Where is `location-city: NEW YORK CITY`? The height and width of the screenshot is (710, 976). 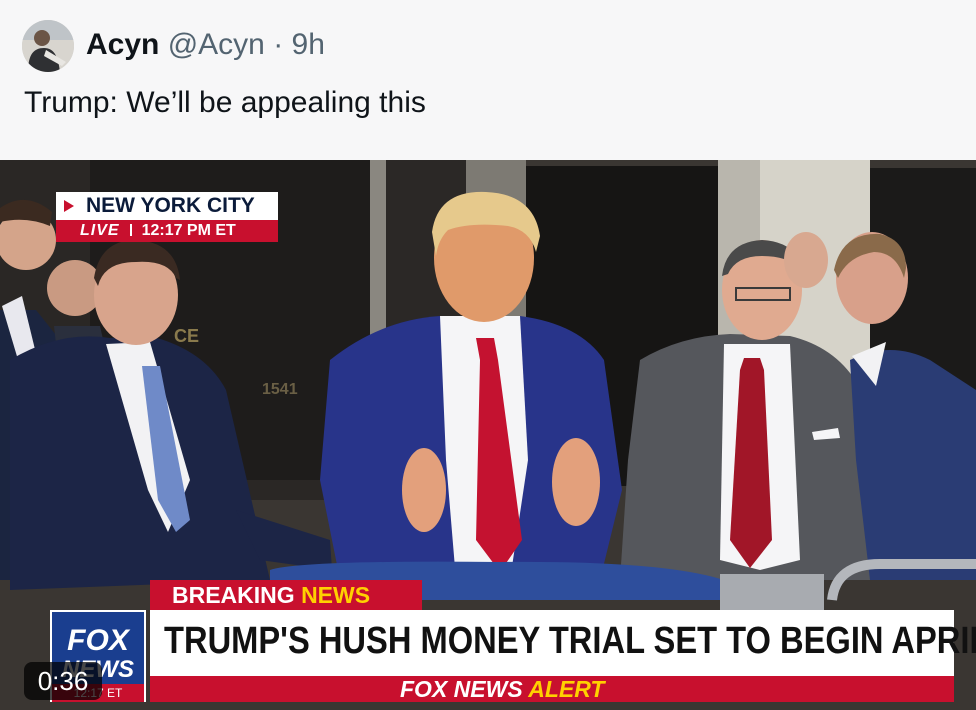
location-city: NEW YORK CITY is located at coordinates (170, 205).